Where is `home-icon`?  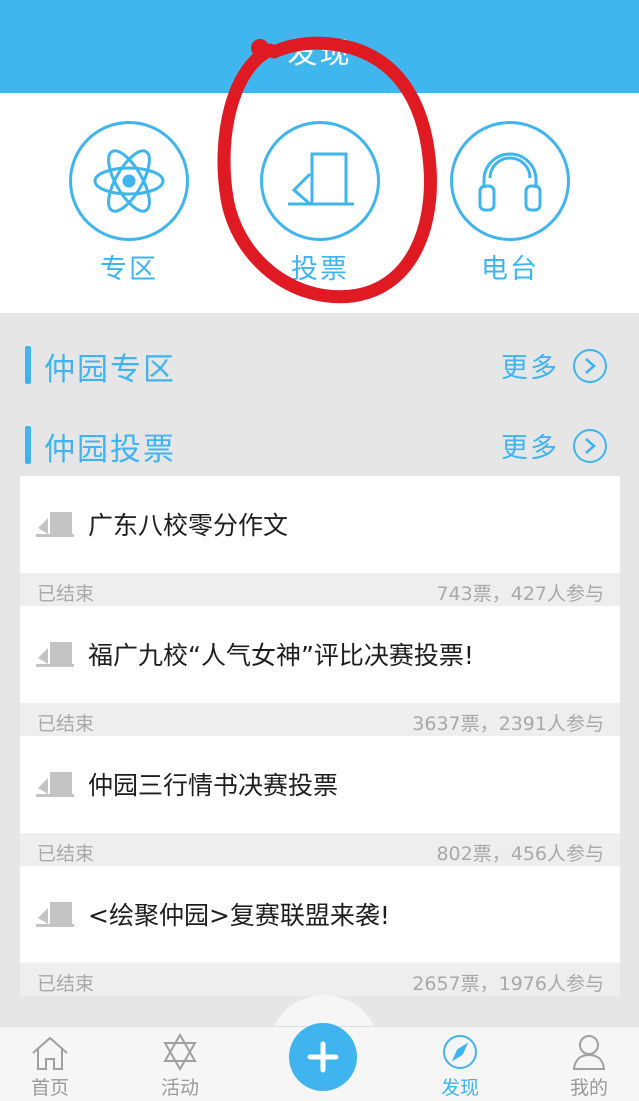
home-icon is located at coordinates (50, 1053).